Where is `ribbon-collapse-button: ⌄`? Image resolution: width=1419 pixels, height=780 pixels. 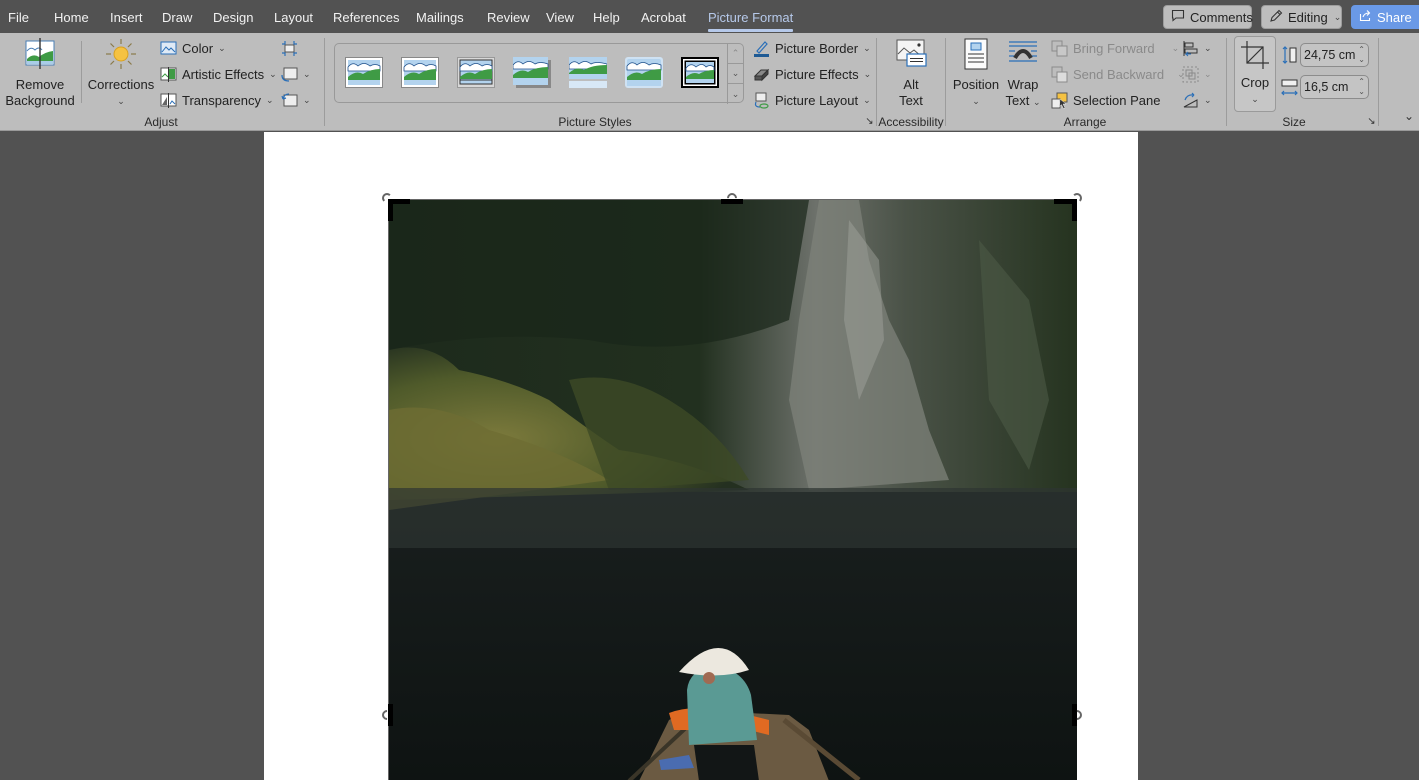 ribbon-collapse-button: ⌄ is located at coordinates (1409, 116).